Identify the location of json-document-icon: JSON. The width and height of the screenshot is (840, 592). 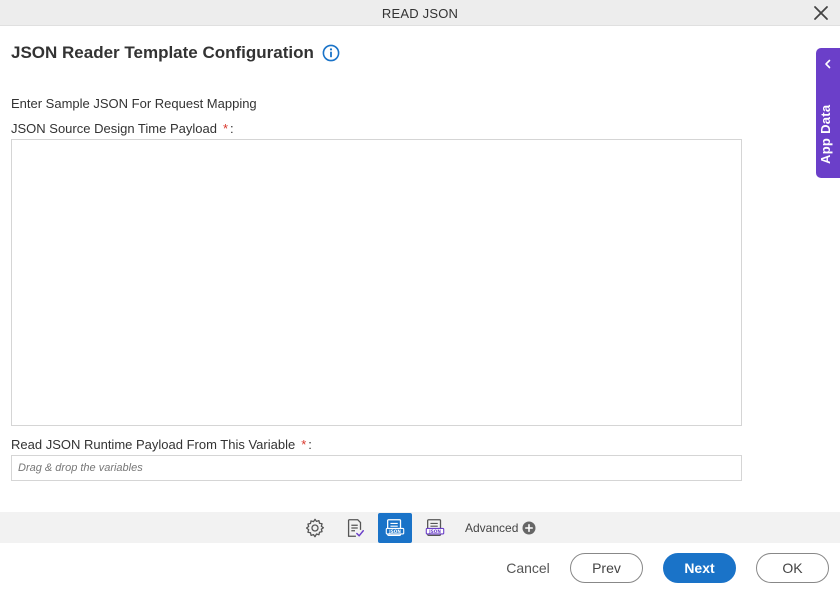
(435, 527).